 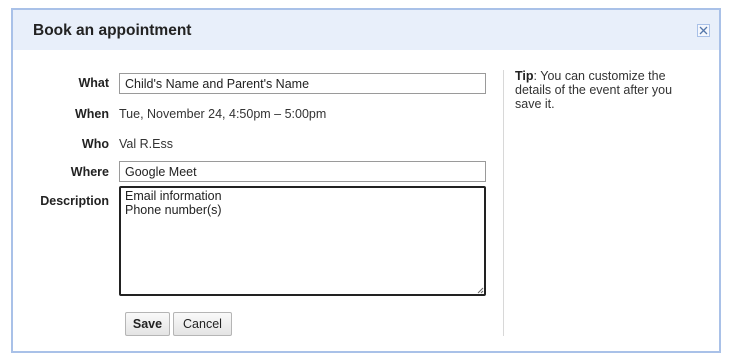 I want to click on what-label: What, so click(x=93, y=83).